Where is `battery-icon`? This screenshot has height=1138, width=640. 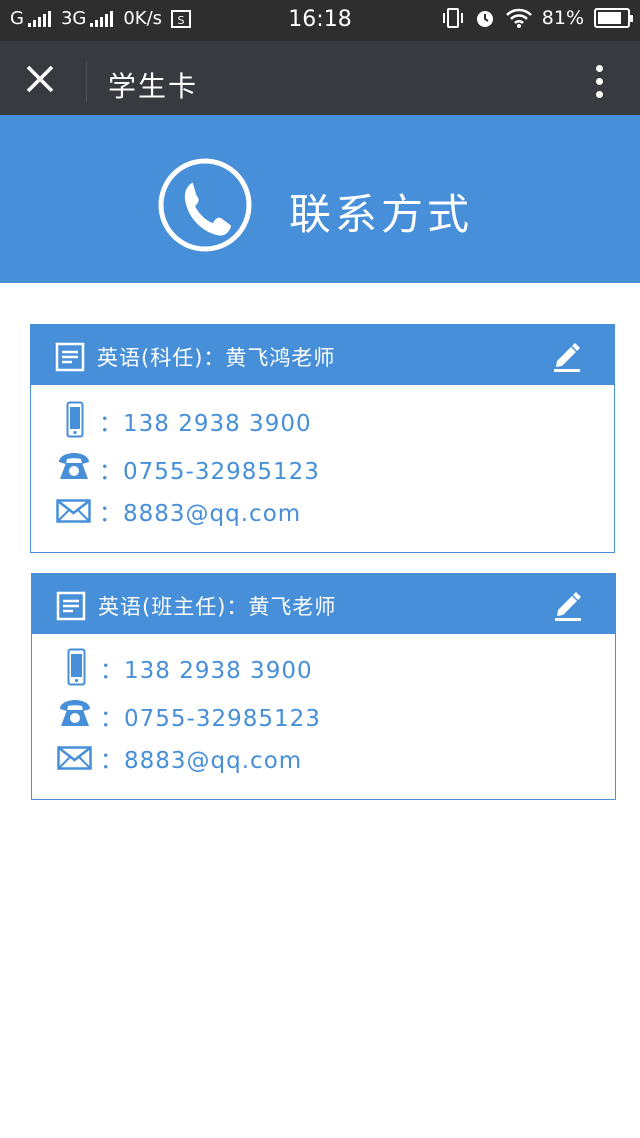 battery-icon is located at coordinates (613, 18).